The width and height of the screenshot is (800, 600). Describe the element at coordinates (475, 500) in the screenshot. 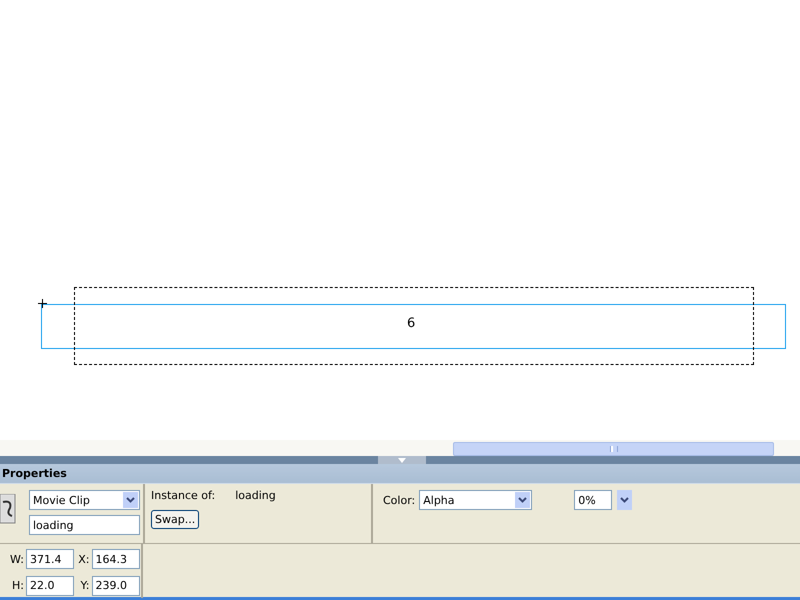

I see `color-mode-dropdown: Alpha` at that location.